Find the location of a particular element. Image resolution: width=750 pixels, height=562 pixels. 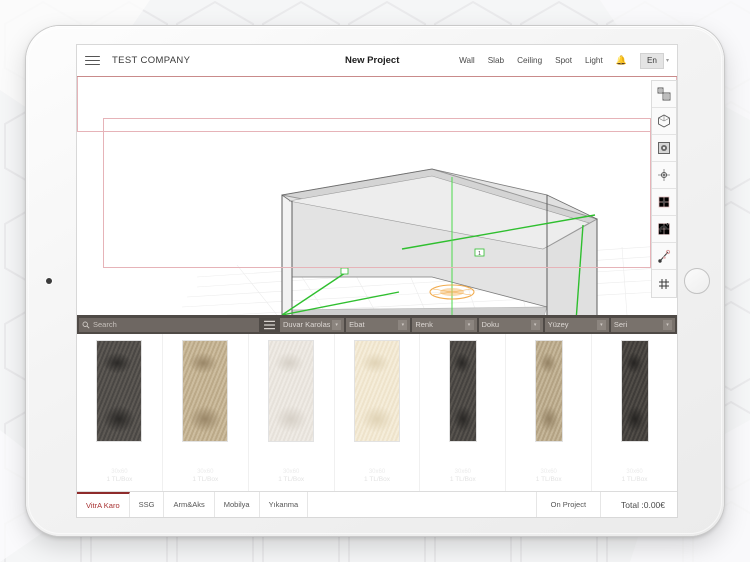

filter-label: Duvar Karolası is located at coordinates (307, 324).